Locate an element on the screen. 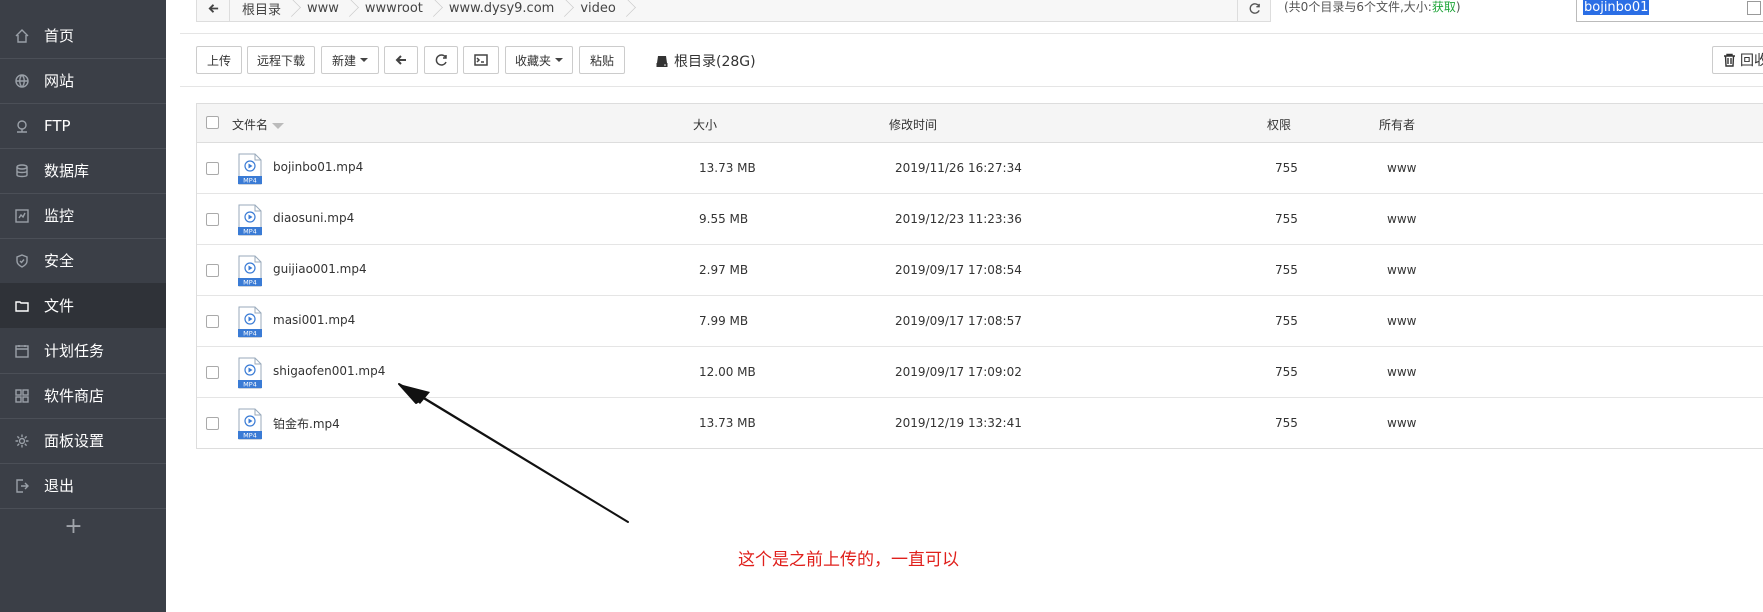 Image resolution: width=1763 pixels, height=612 pixels. shield-icon is located at coordinates (22, 261).